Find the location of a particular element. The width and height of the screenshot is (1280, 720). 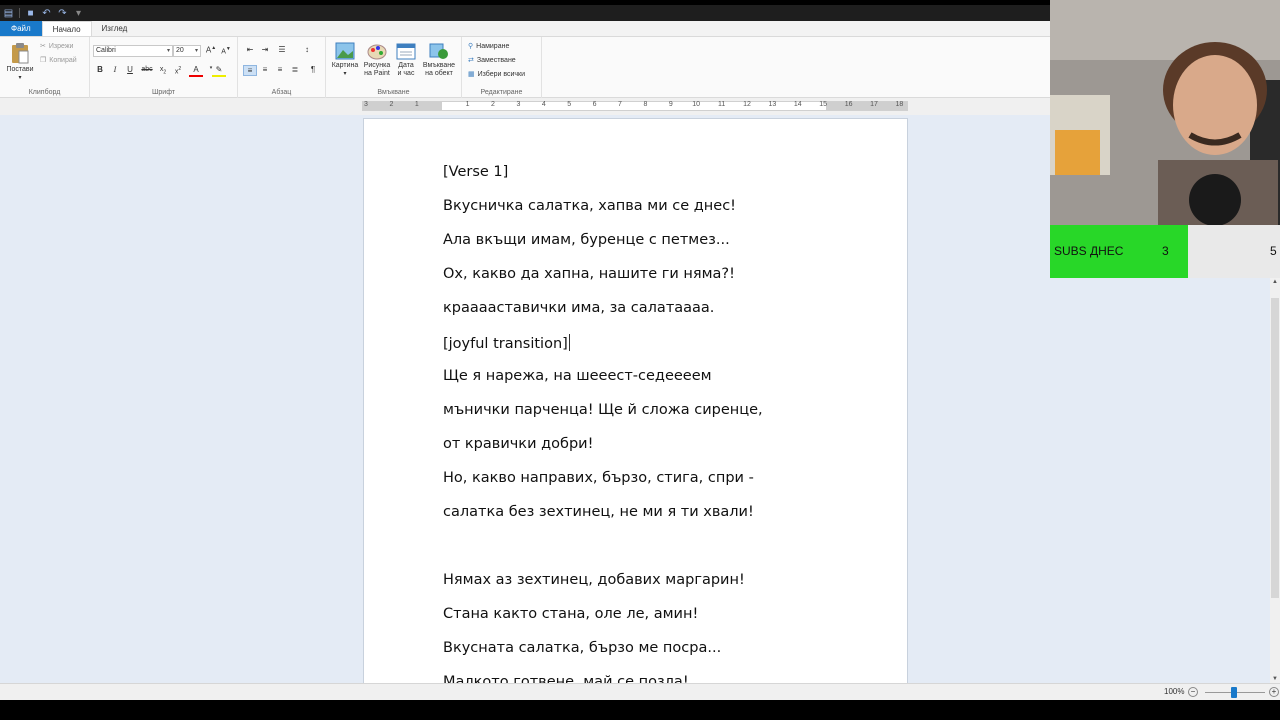

scroll-down-icon: ▼ is located at coordinates (1275, 679).